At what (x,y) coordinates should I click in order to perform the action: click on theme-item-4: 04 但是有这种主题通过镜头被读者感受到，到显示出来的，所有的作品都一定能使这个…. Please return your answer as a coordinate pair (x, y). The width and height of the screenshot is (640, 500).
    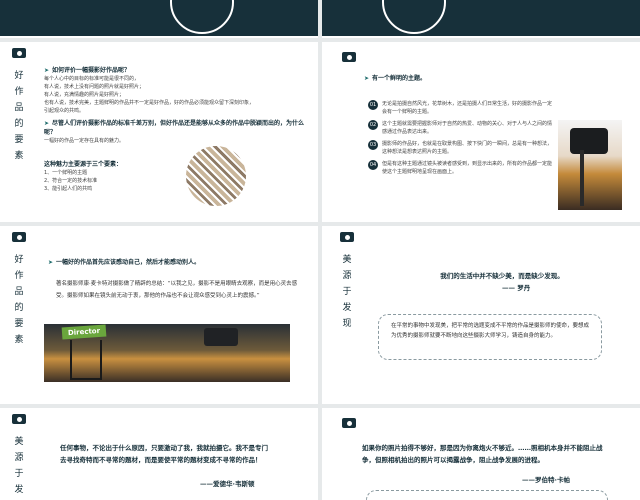
    Looking at the image, I should click on (460, 167).